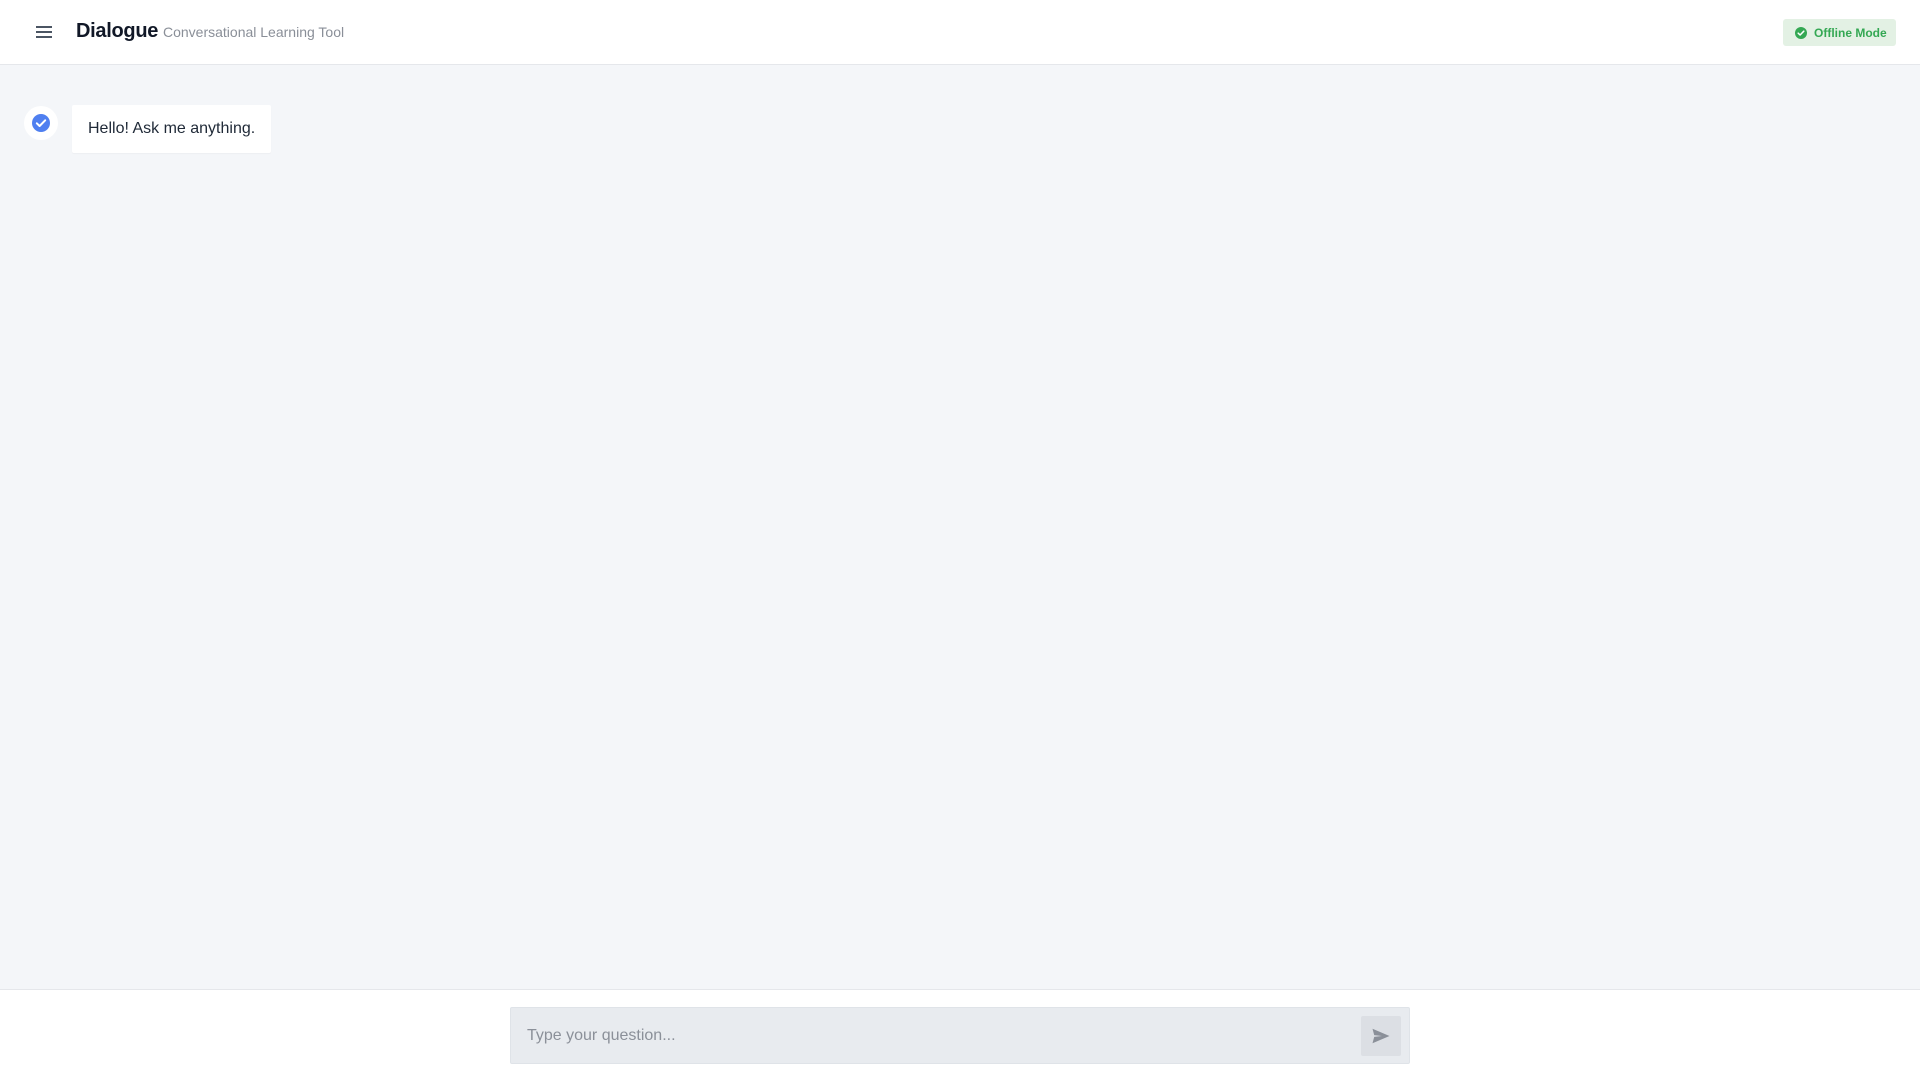 Image resolution: width=1920 pixels, height=1080 pixels. I want to click on send-icon, so click(1381, 1036).